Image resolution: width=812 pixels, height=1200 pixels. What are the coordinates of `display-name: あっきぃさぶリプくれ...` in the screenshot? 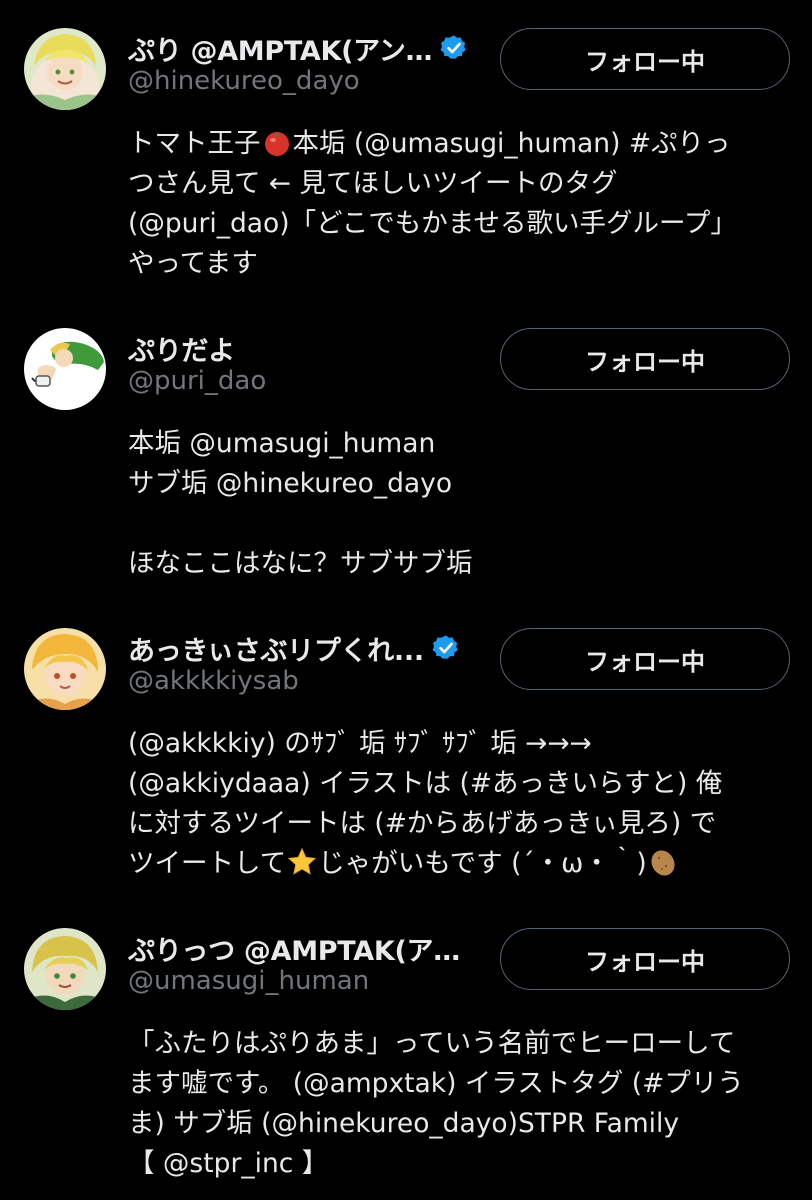 It's located at (276, 648).